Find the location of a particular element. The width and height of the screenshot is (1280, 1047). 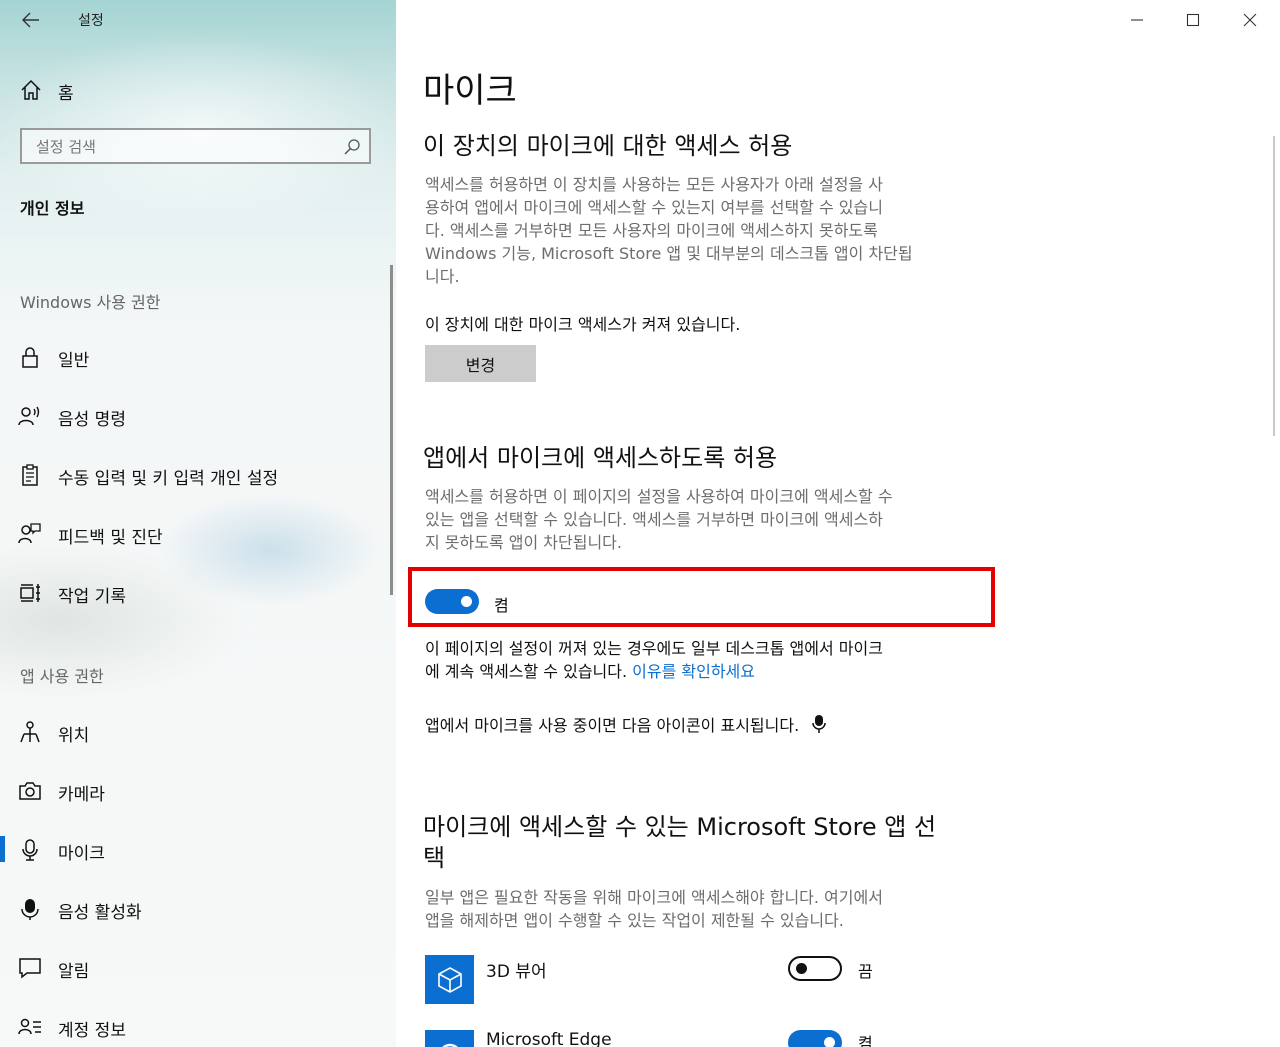

desc-line: 다. 액세스를 거부하면 모든 사용자의 마이크에 액세스하지 못하도록 is located at coordinates (651, 230).